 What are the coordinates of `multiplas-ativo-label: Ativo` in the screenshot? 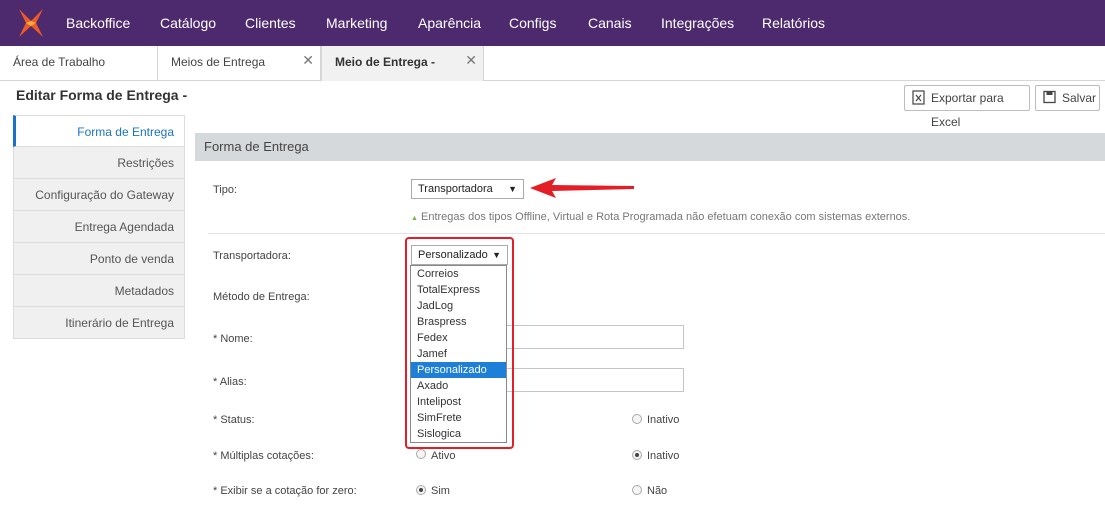 It's located at (443, 456).